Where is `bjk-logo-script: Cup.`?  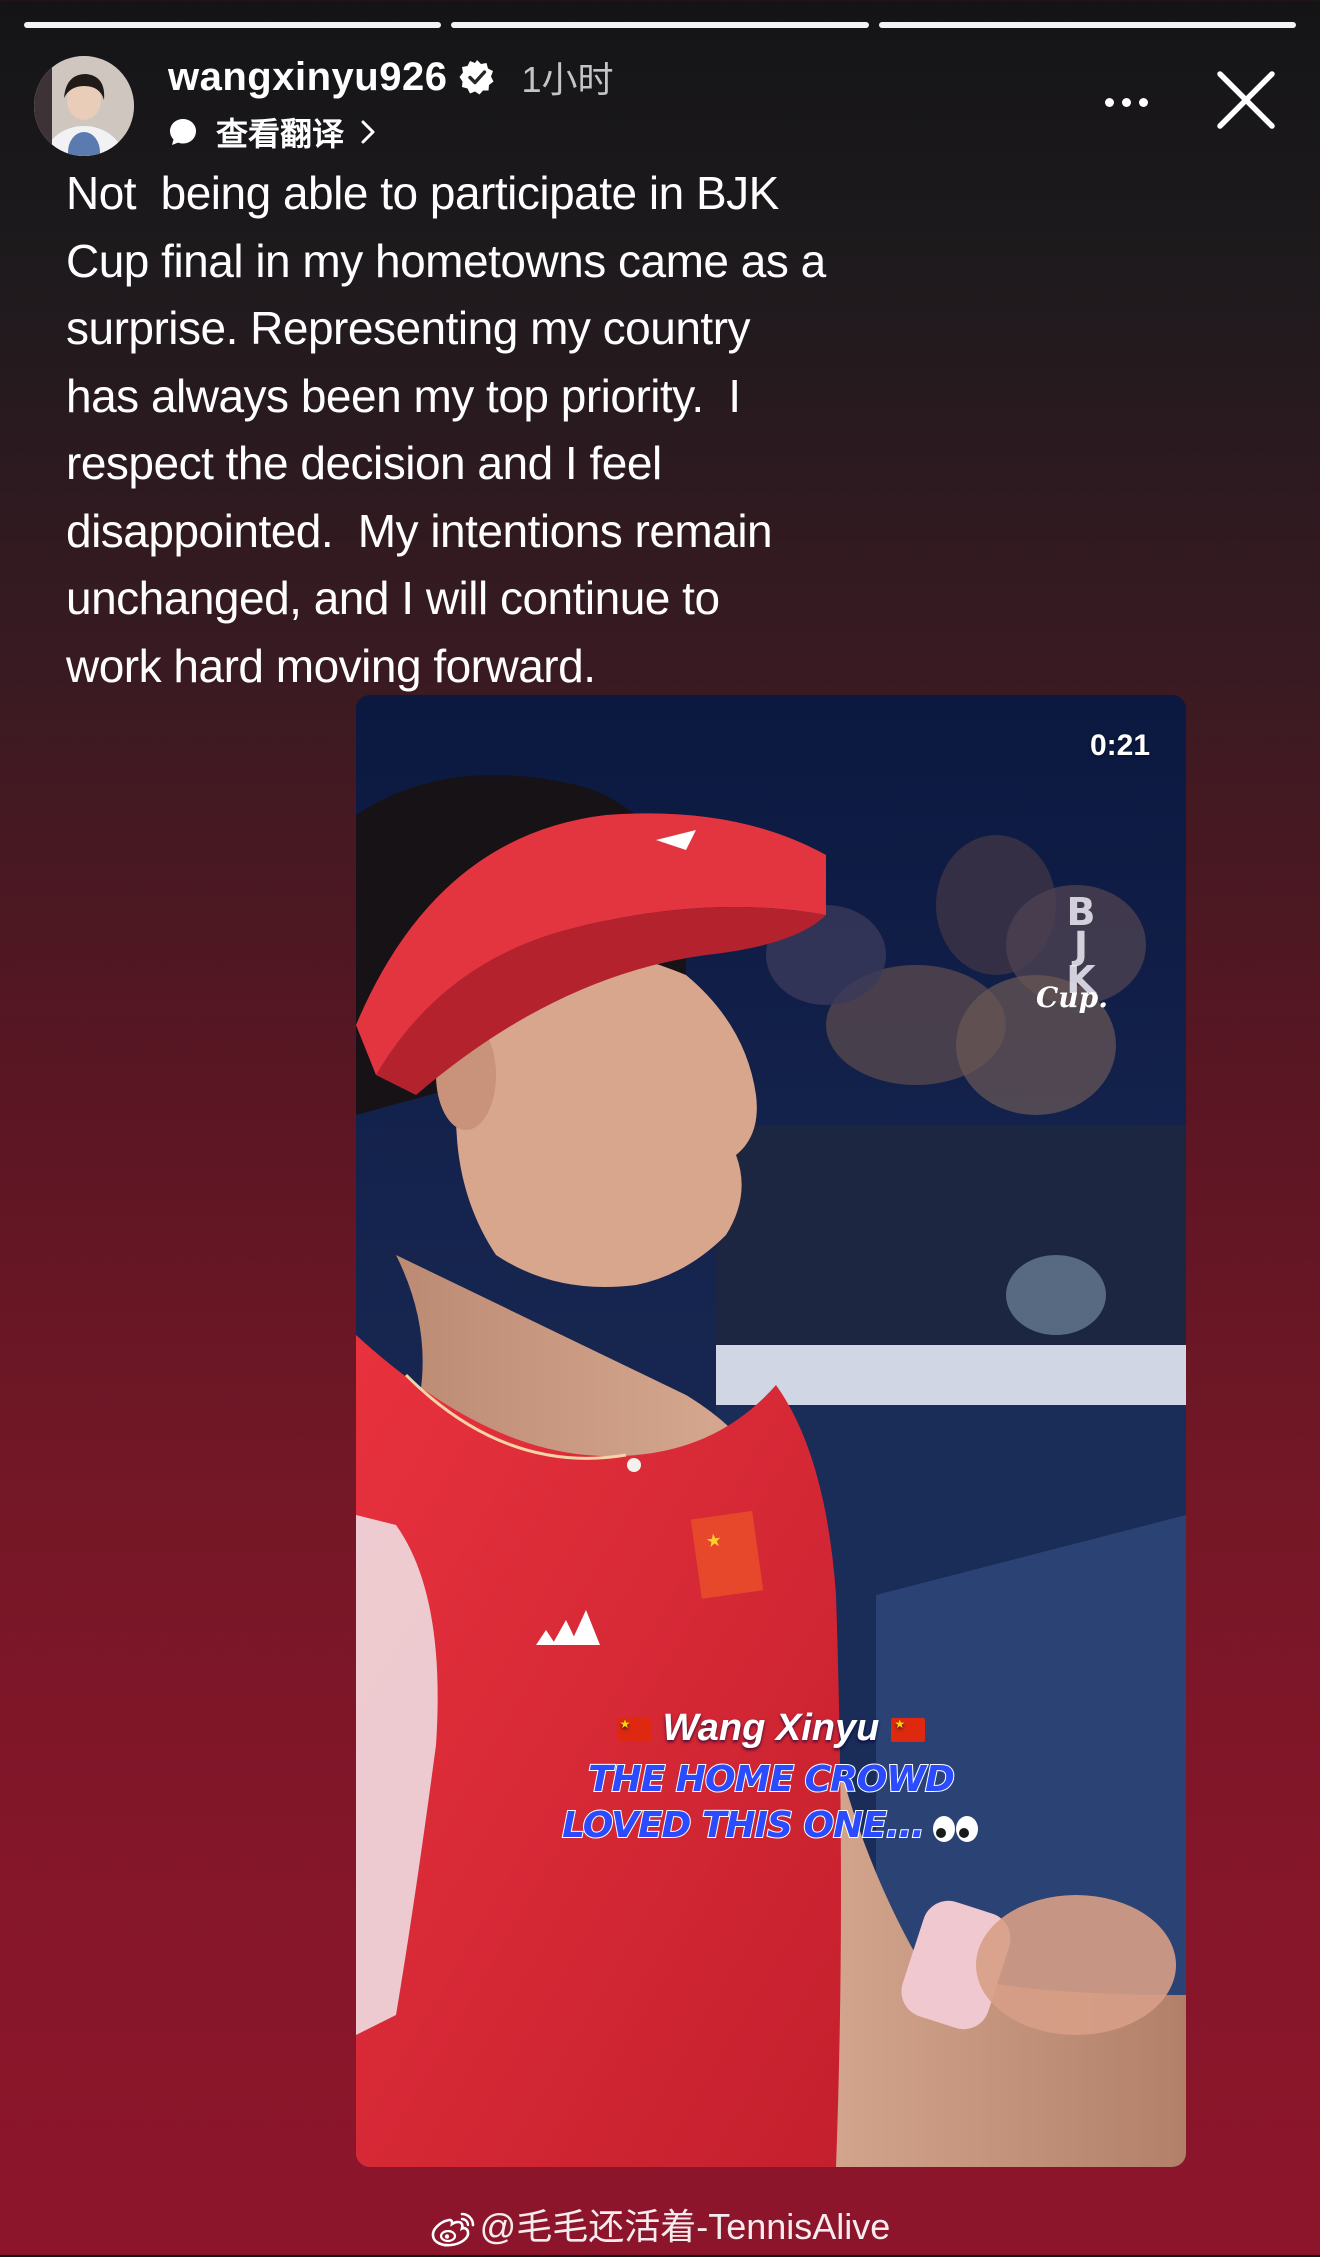
bjk-logo-script: Cup. is located at coordinates (1072, 997).